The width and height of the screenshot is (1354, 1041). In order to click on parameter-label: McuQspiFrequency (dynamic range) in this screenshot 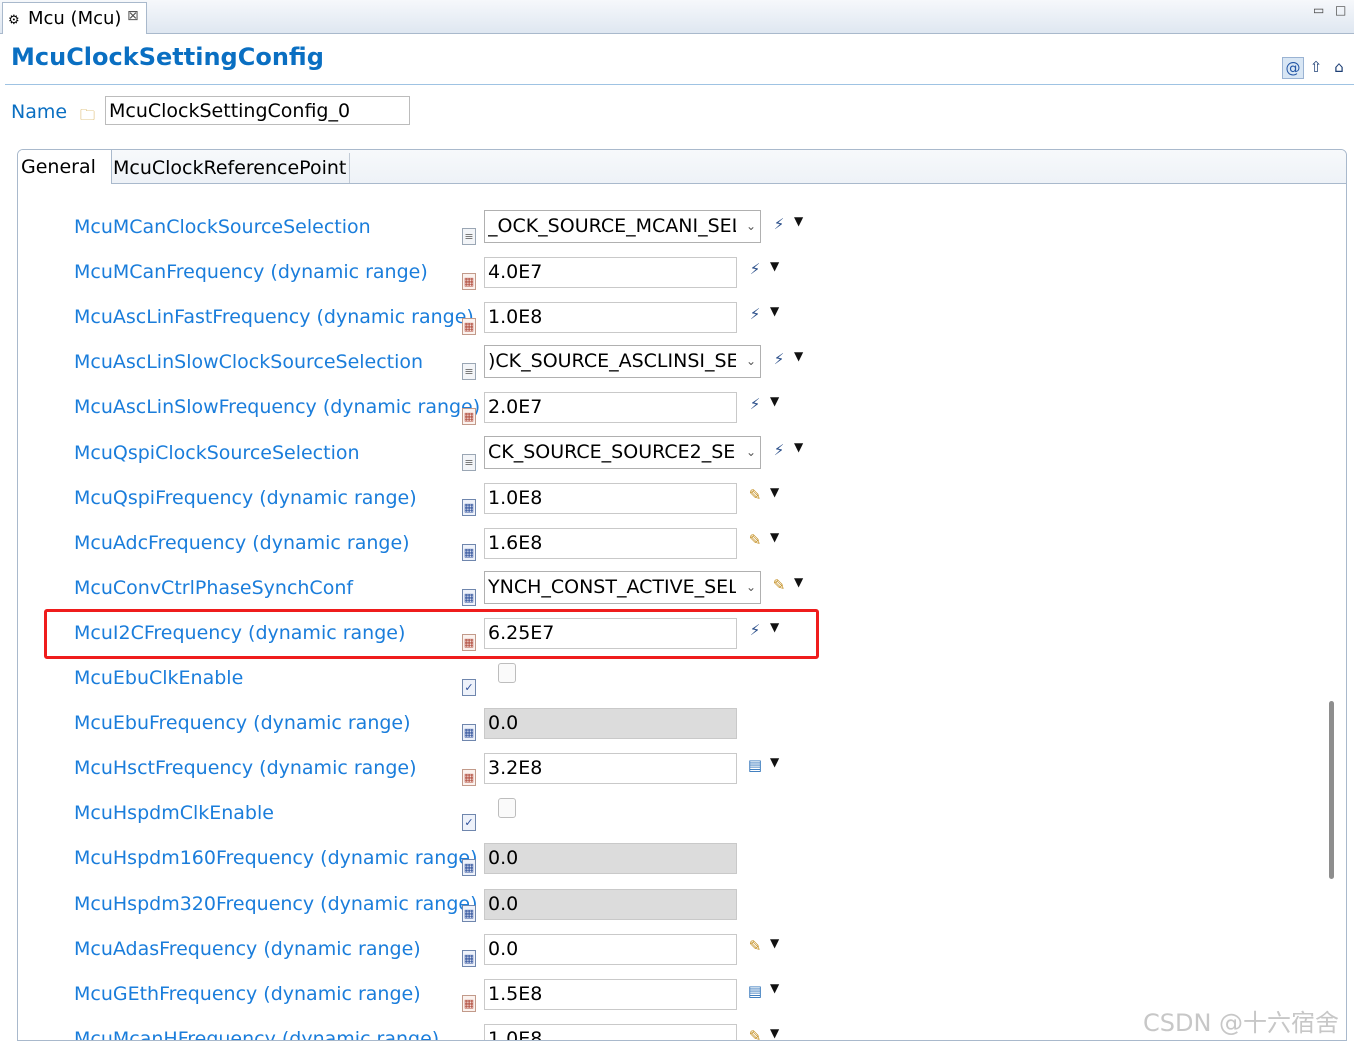, I will do `click(245, 498)`.